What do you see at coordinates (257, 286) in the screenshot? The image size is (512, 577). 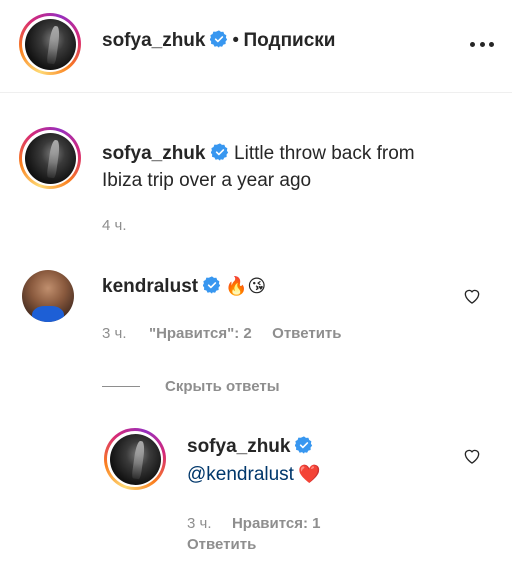 I see `kiss-emoji: 😘` at bounding box center [257, 286].